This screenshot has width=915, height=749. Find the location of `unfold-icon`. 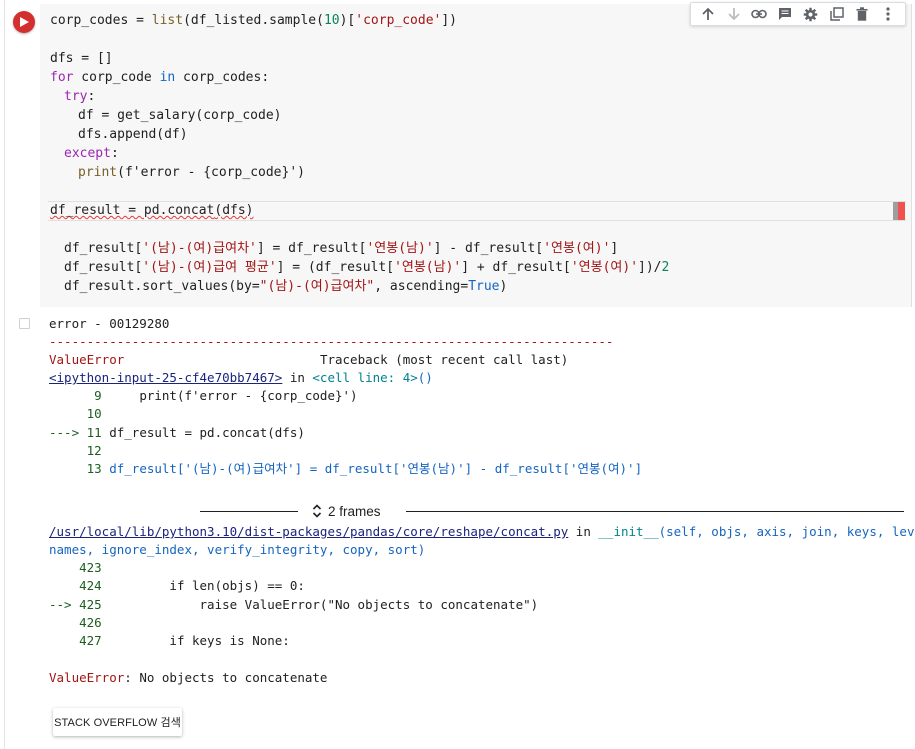

unfold-icon is located at coordinates (317, 511).